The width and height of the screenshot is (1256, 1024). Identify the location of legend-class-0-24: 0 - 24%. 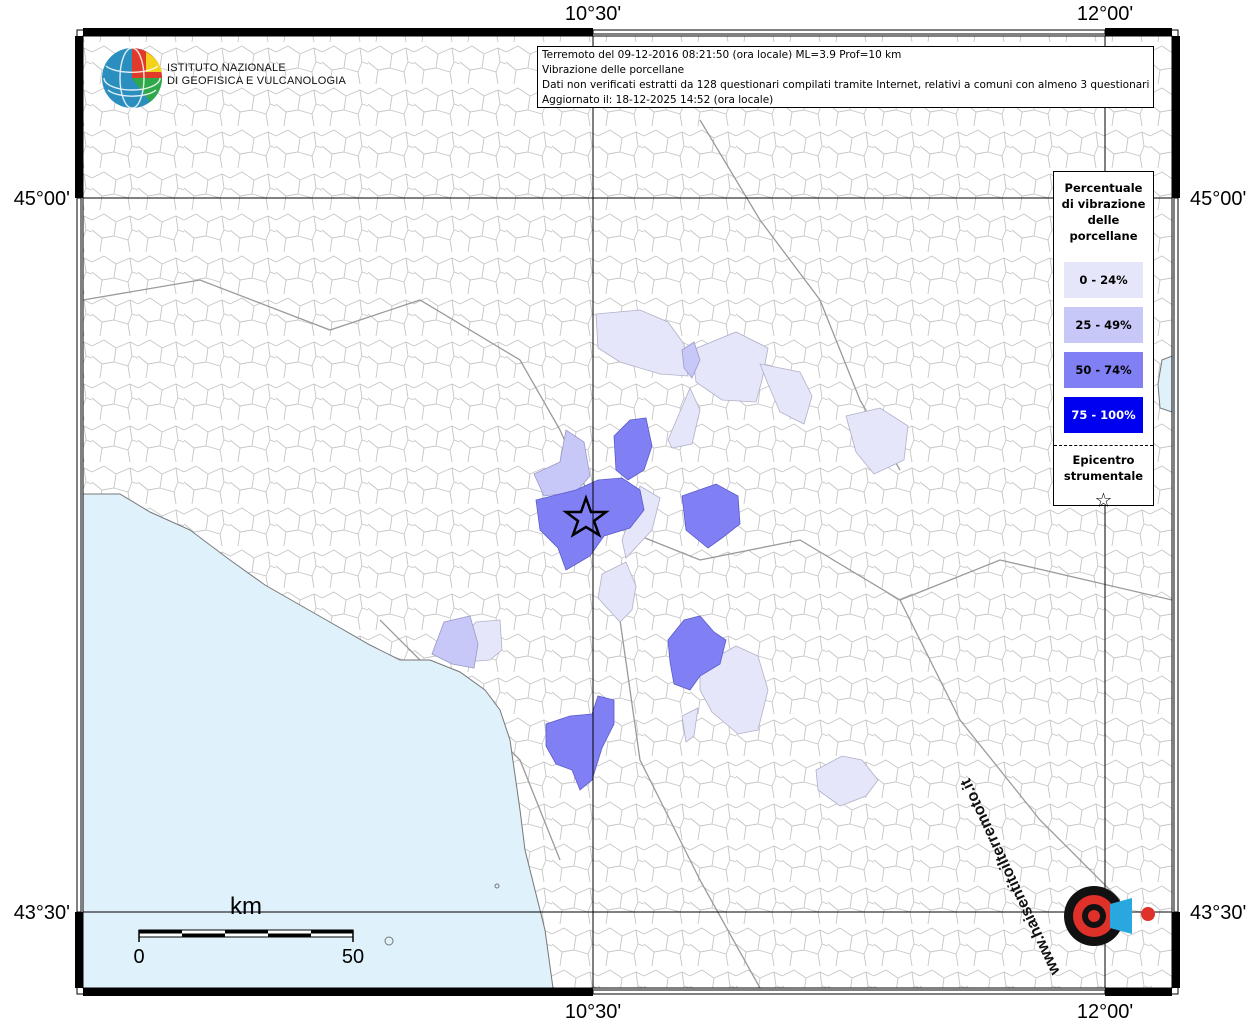
(1103, 280).